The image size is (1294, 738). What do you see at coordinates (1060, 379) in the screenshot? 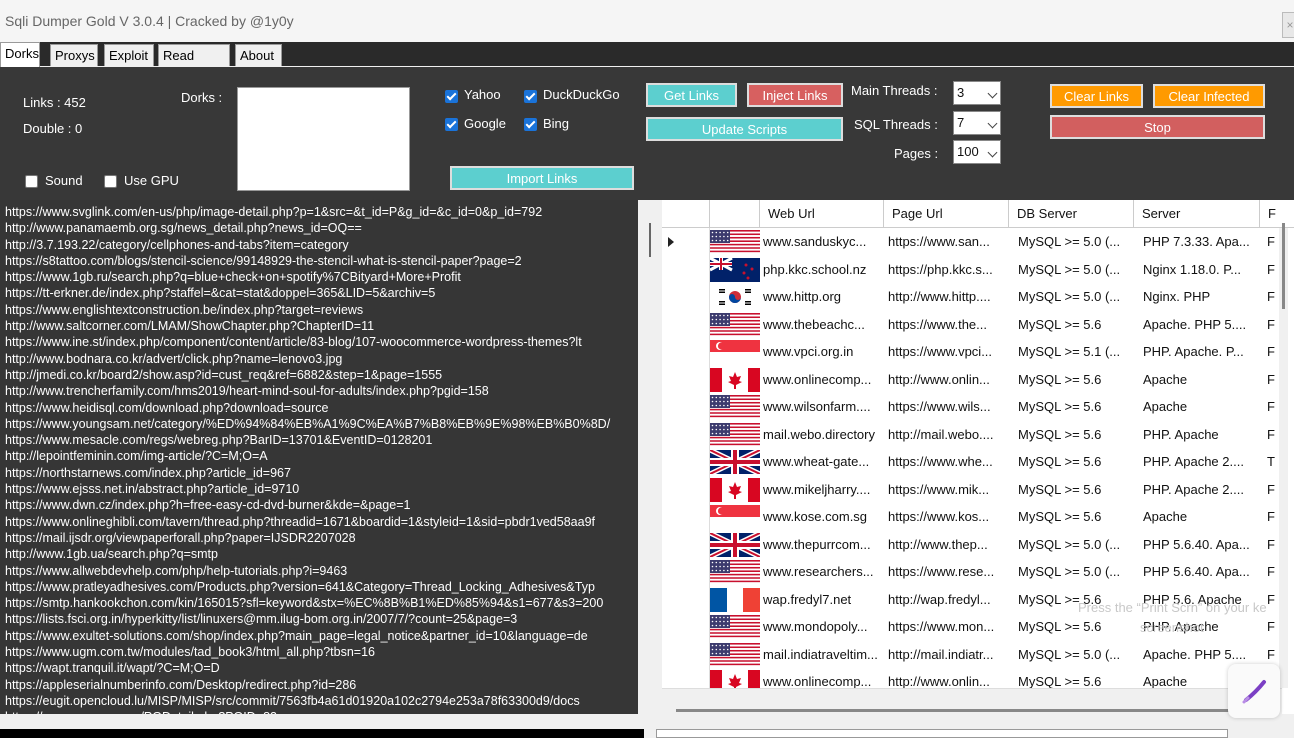
I see `cell-db-server: MySQL >= 5.6` at bounding box center [1060, 379].